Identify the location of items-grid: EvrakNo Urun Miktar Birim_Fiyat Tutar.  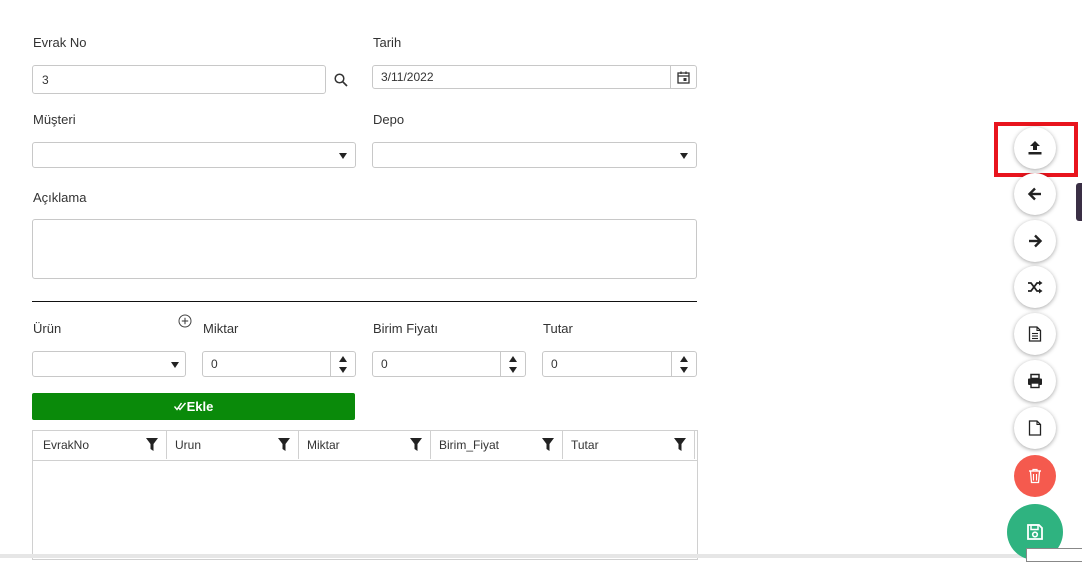
(365, 495).